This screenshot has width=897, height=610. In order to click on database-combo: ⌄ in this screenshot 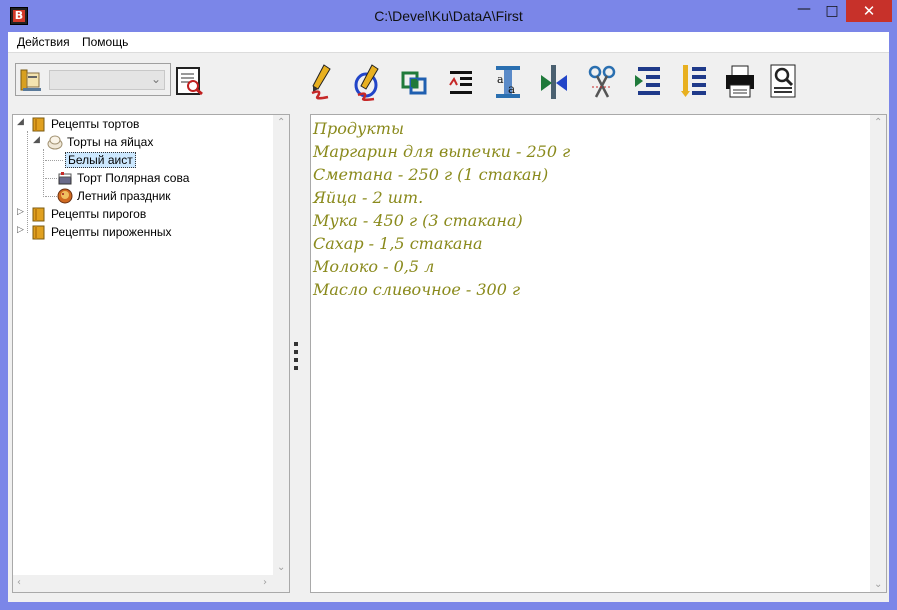, I will do `click(107, 80)`.